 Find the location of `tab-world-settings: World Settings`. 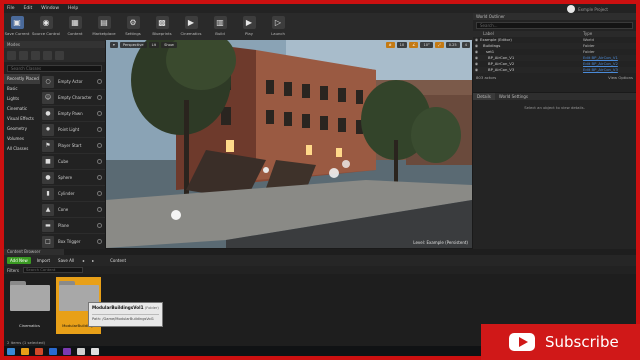

tab-world-settings: World Settings is located at coordinates (513, 96).